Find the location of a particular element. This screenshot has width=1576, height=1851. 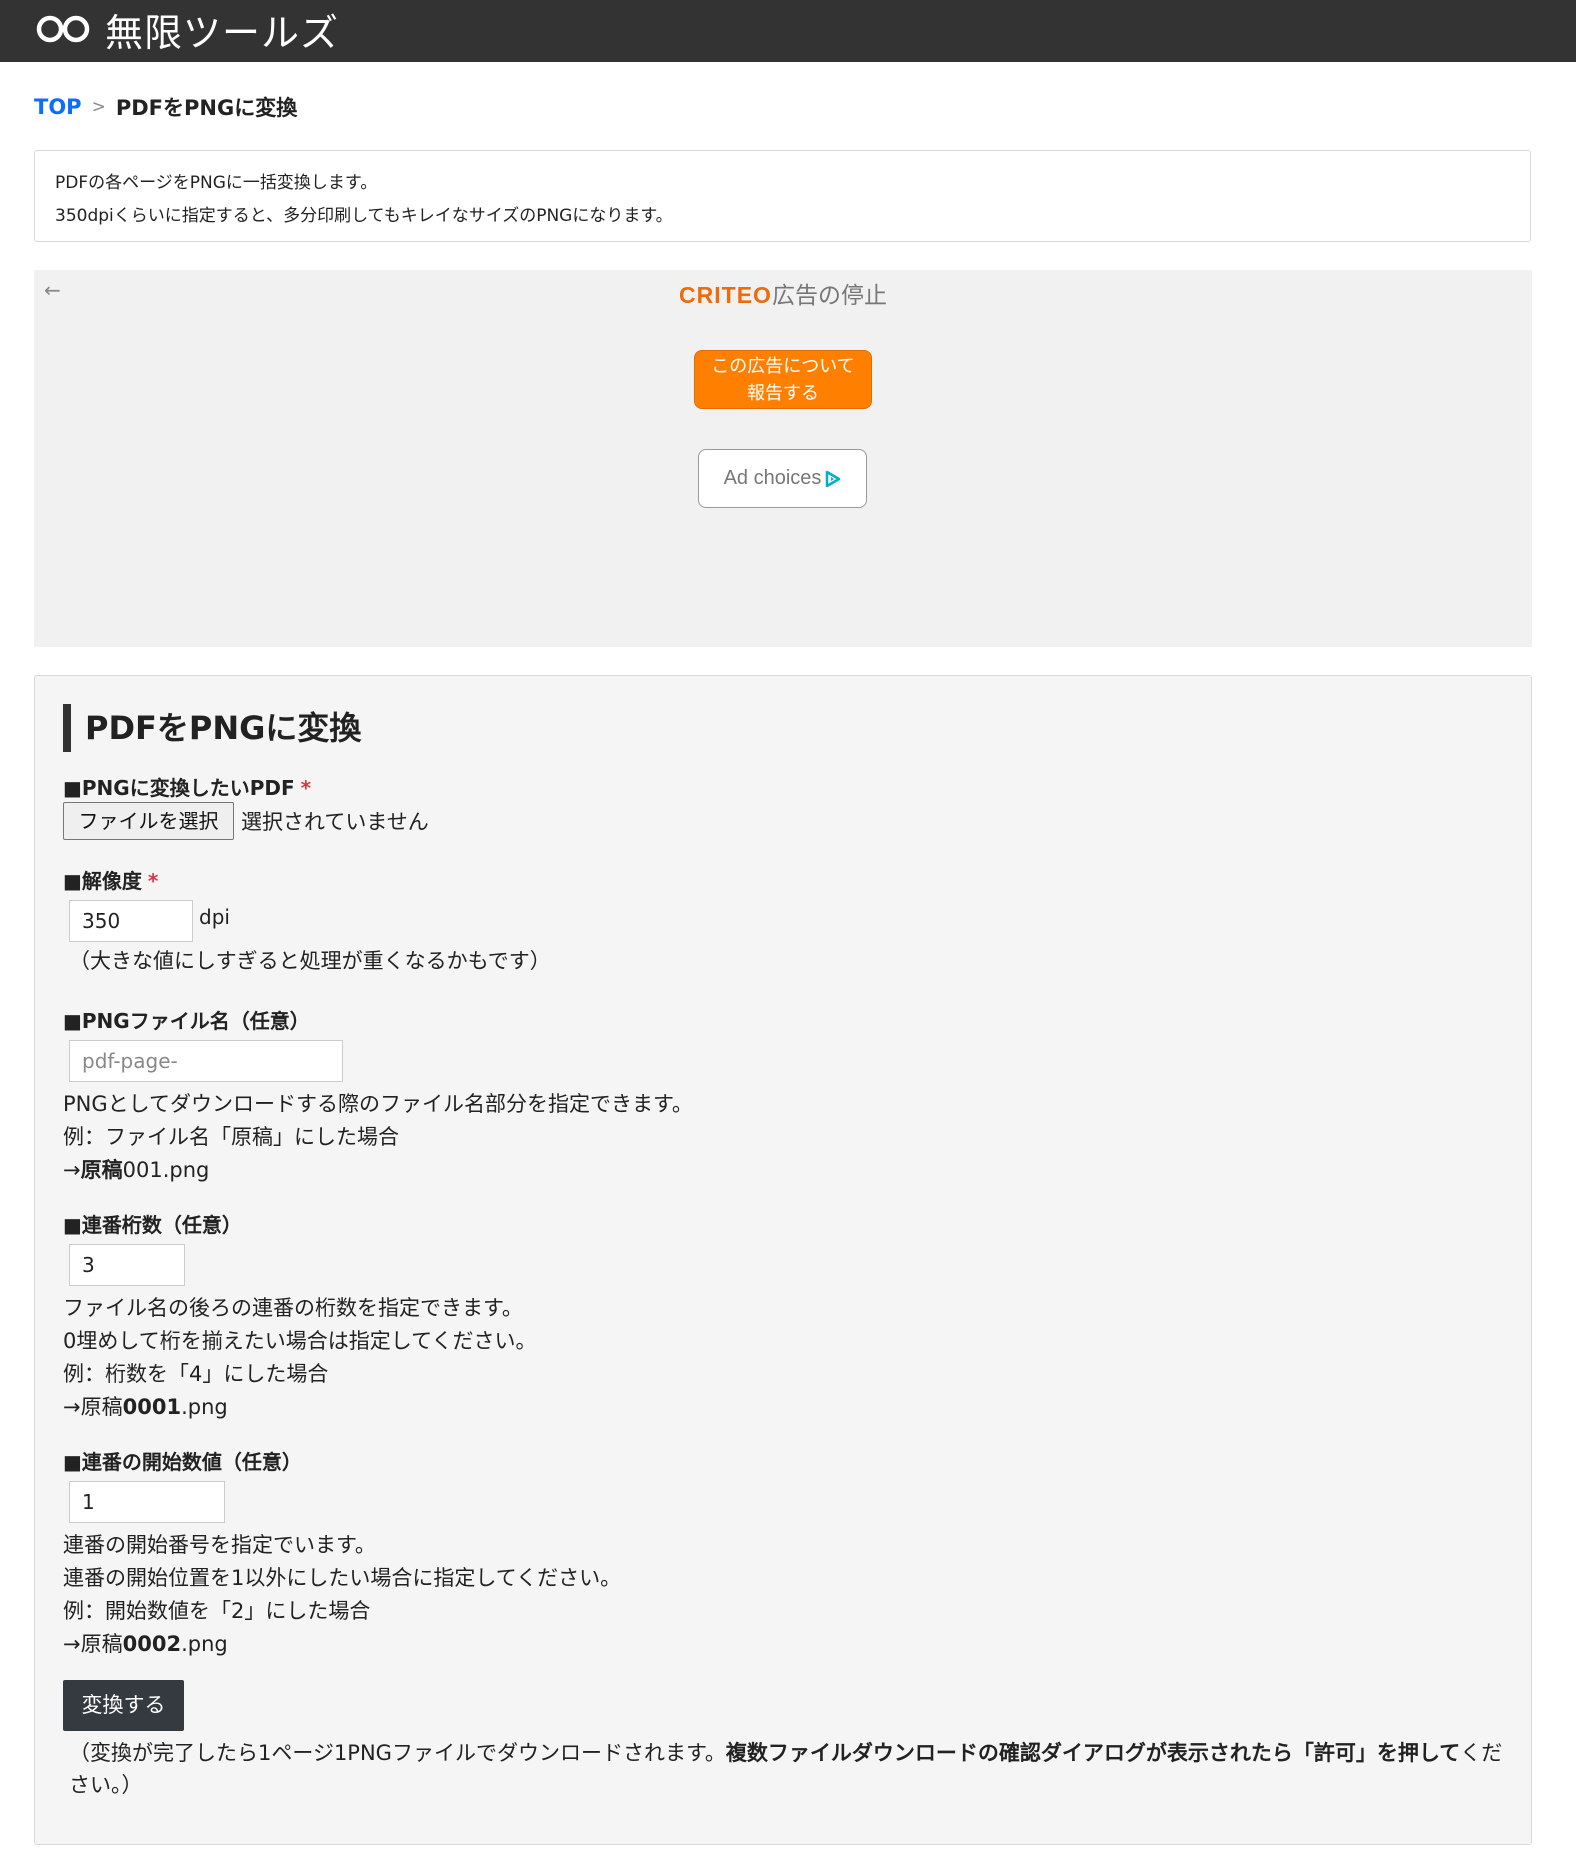

ad-report-button: この広告について 報告する is located at coordinates (783, 379).